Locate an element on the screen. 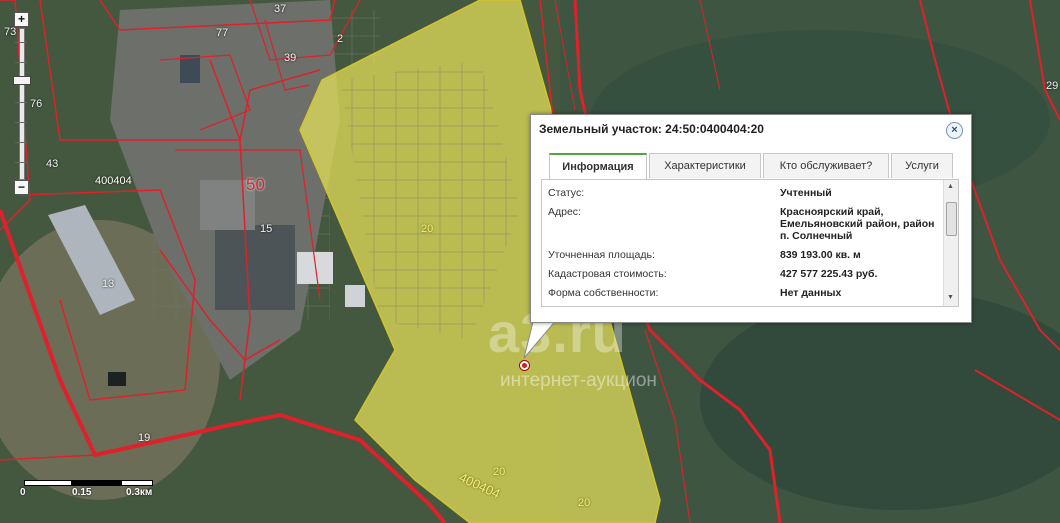 This screenshot has width=1060, height=523. parcel-number-label: 39 is located at coordinates (290, 58).